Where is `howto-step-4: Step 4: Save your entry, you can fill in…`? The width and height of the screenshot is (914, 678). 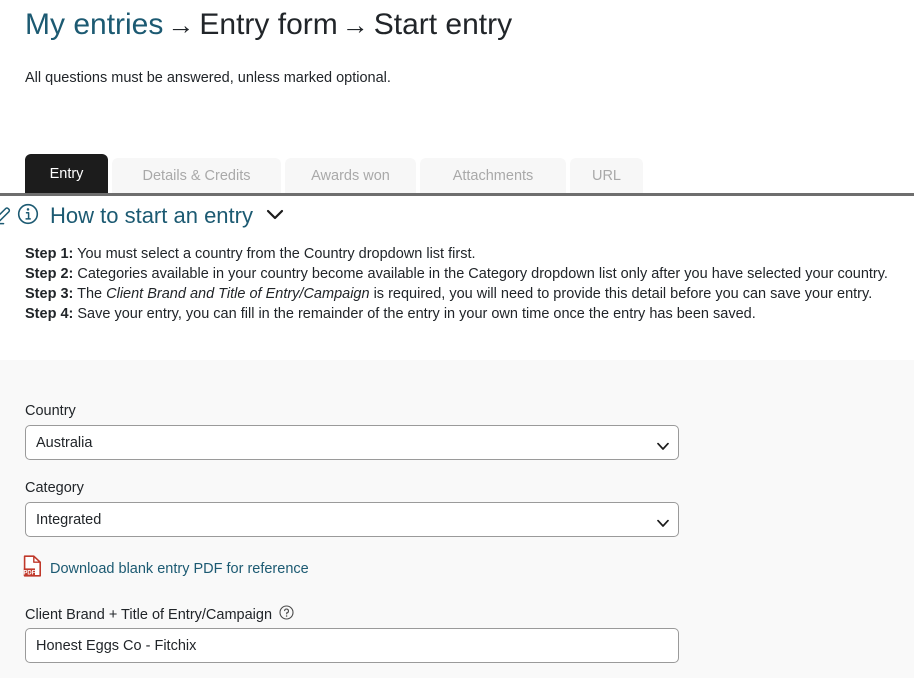
howto-step-4: Step 4: Save your entry, you can fill in… is located at coordinates (469, 314).